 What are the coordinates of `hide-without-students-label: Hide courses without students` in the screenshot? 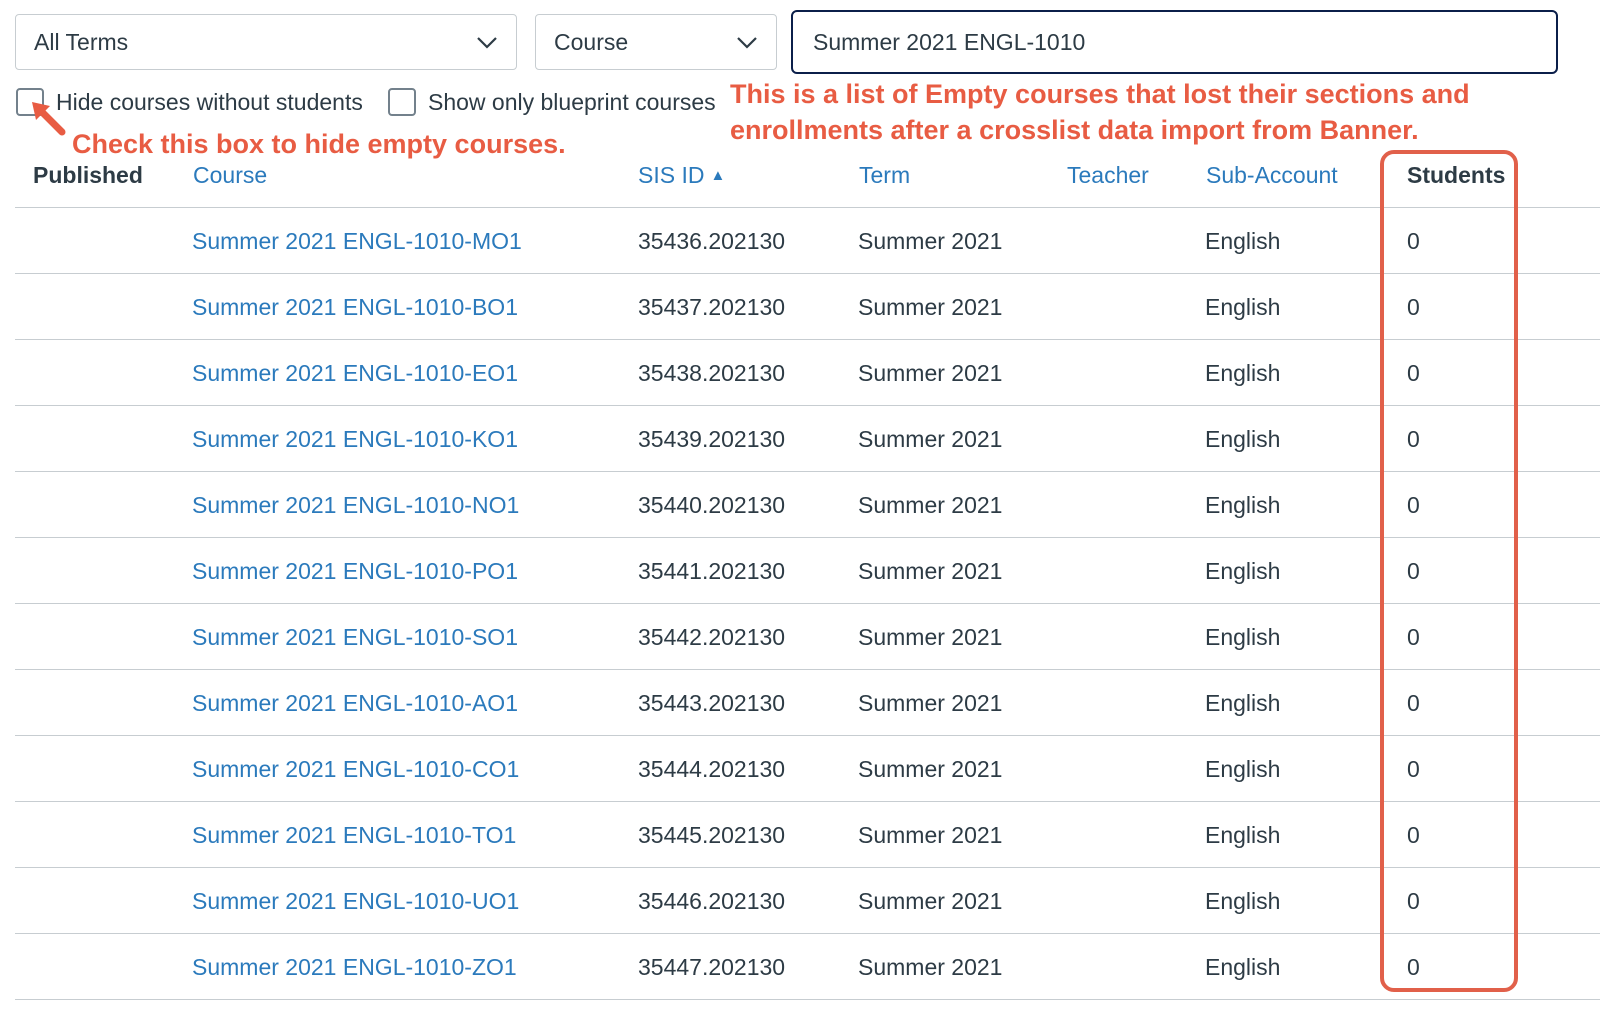 It's located at (209, 102).